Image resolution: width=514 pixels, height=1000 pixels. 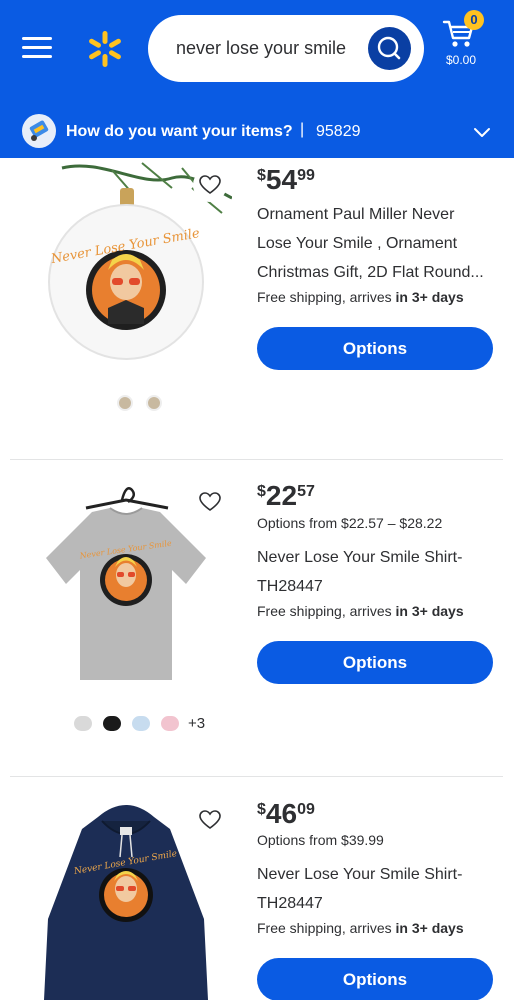 What do you see at coordinates (281, 179) in the screenshot?
I see `price-dollars: 54` at bounding box center [281, 179].